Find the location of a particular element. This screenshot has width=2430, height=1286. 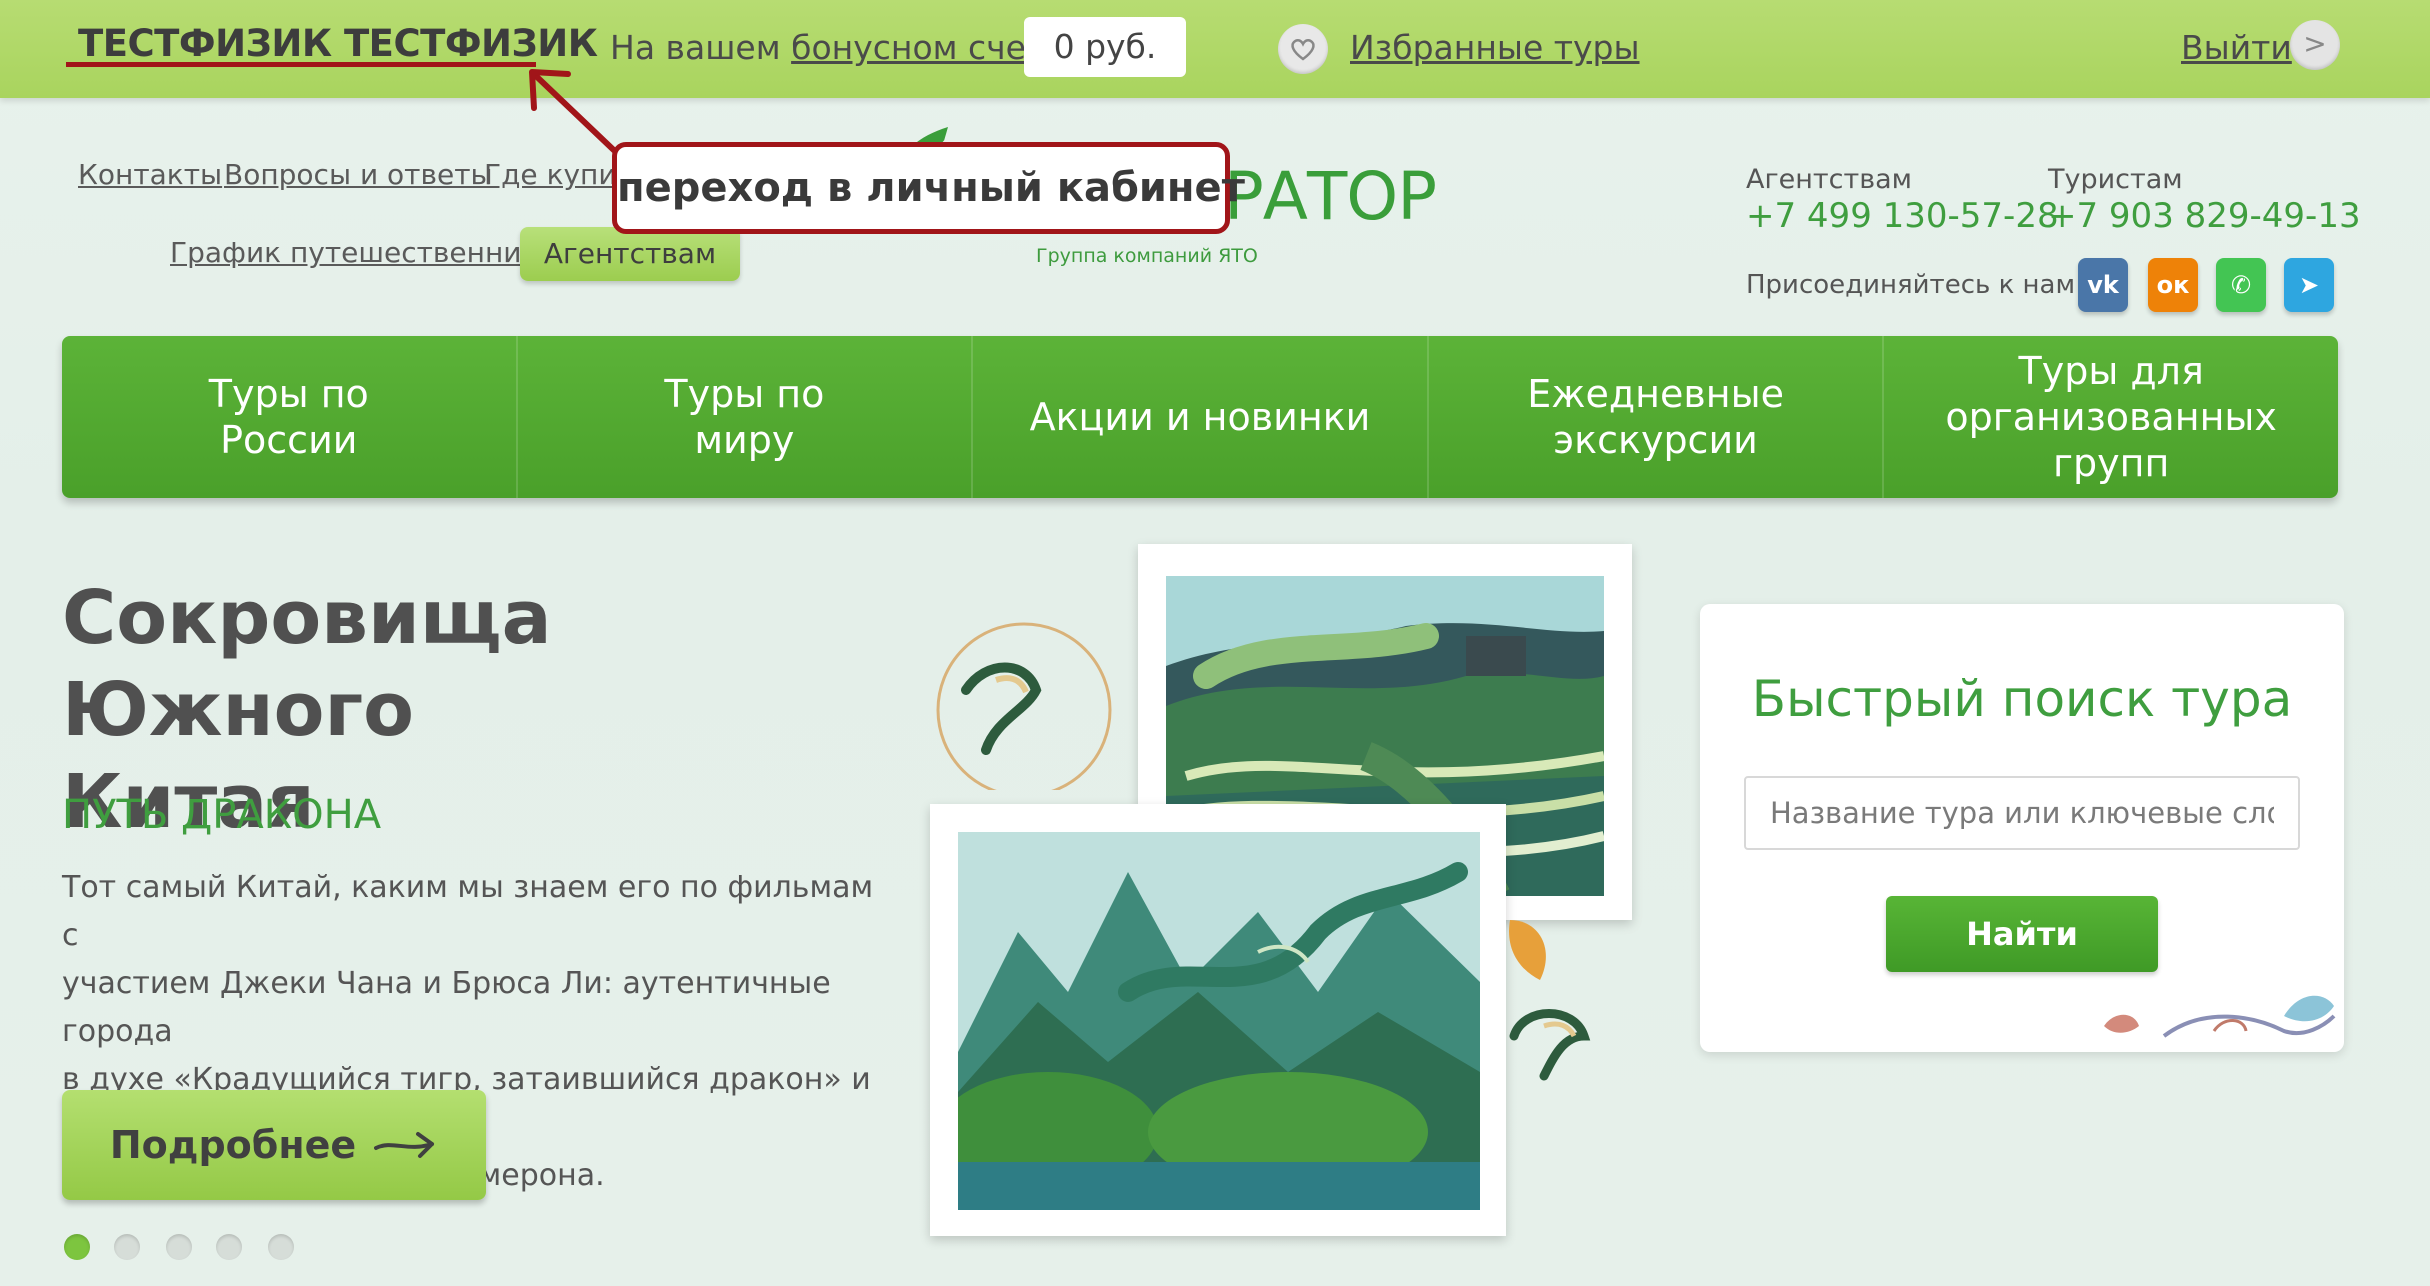

search-button: Найти is located at coordinates (2022, 934).